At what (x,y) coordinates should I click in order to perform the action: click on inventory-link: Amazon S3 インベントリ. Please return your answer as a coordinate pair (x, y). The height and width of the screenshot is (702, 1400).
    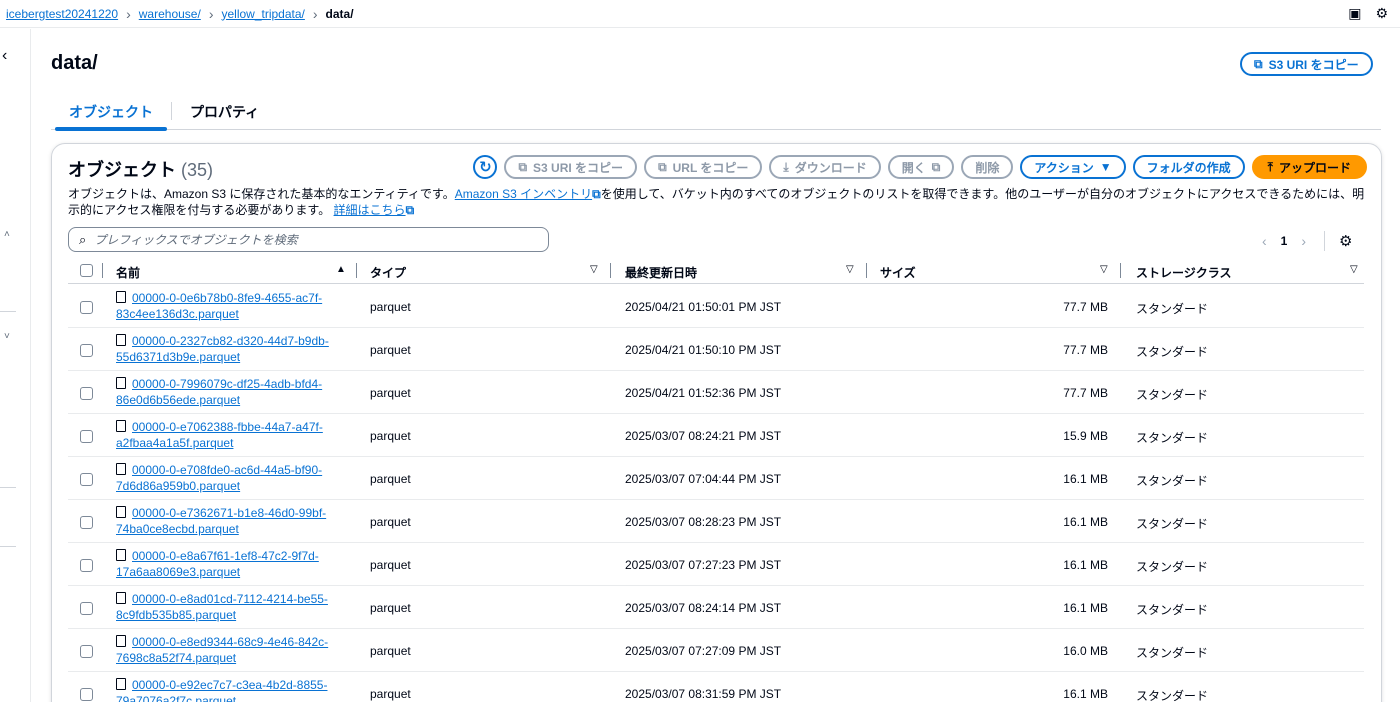
    Looking at the image, I should click on (523, 194).